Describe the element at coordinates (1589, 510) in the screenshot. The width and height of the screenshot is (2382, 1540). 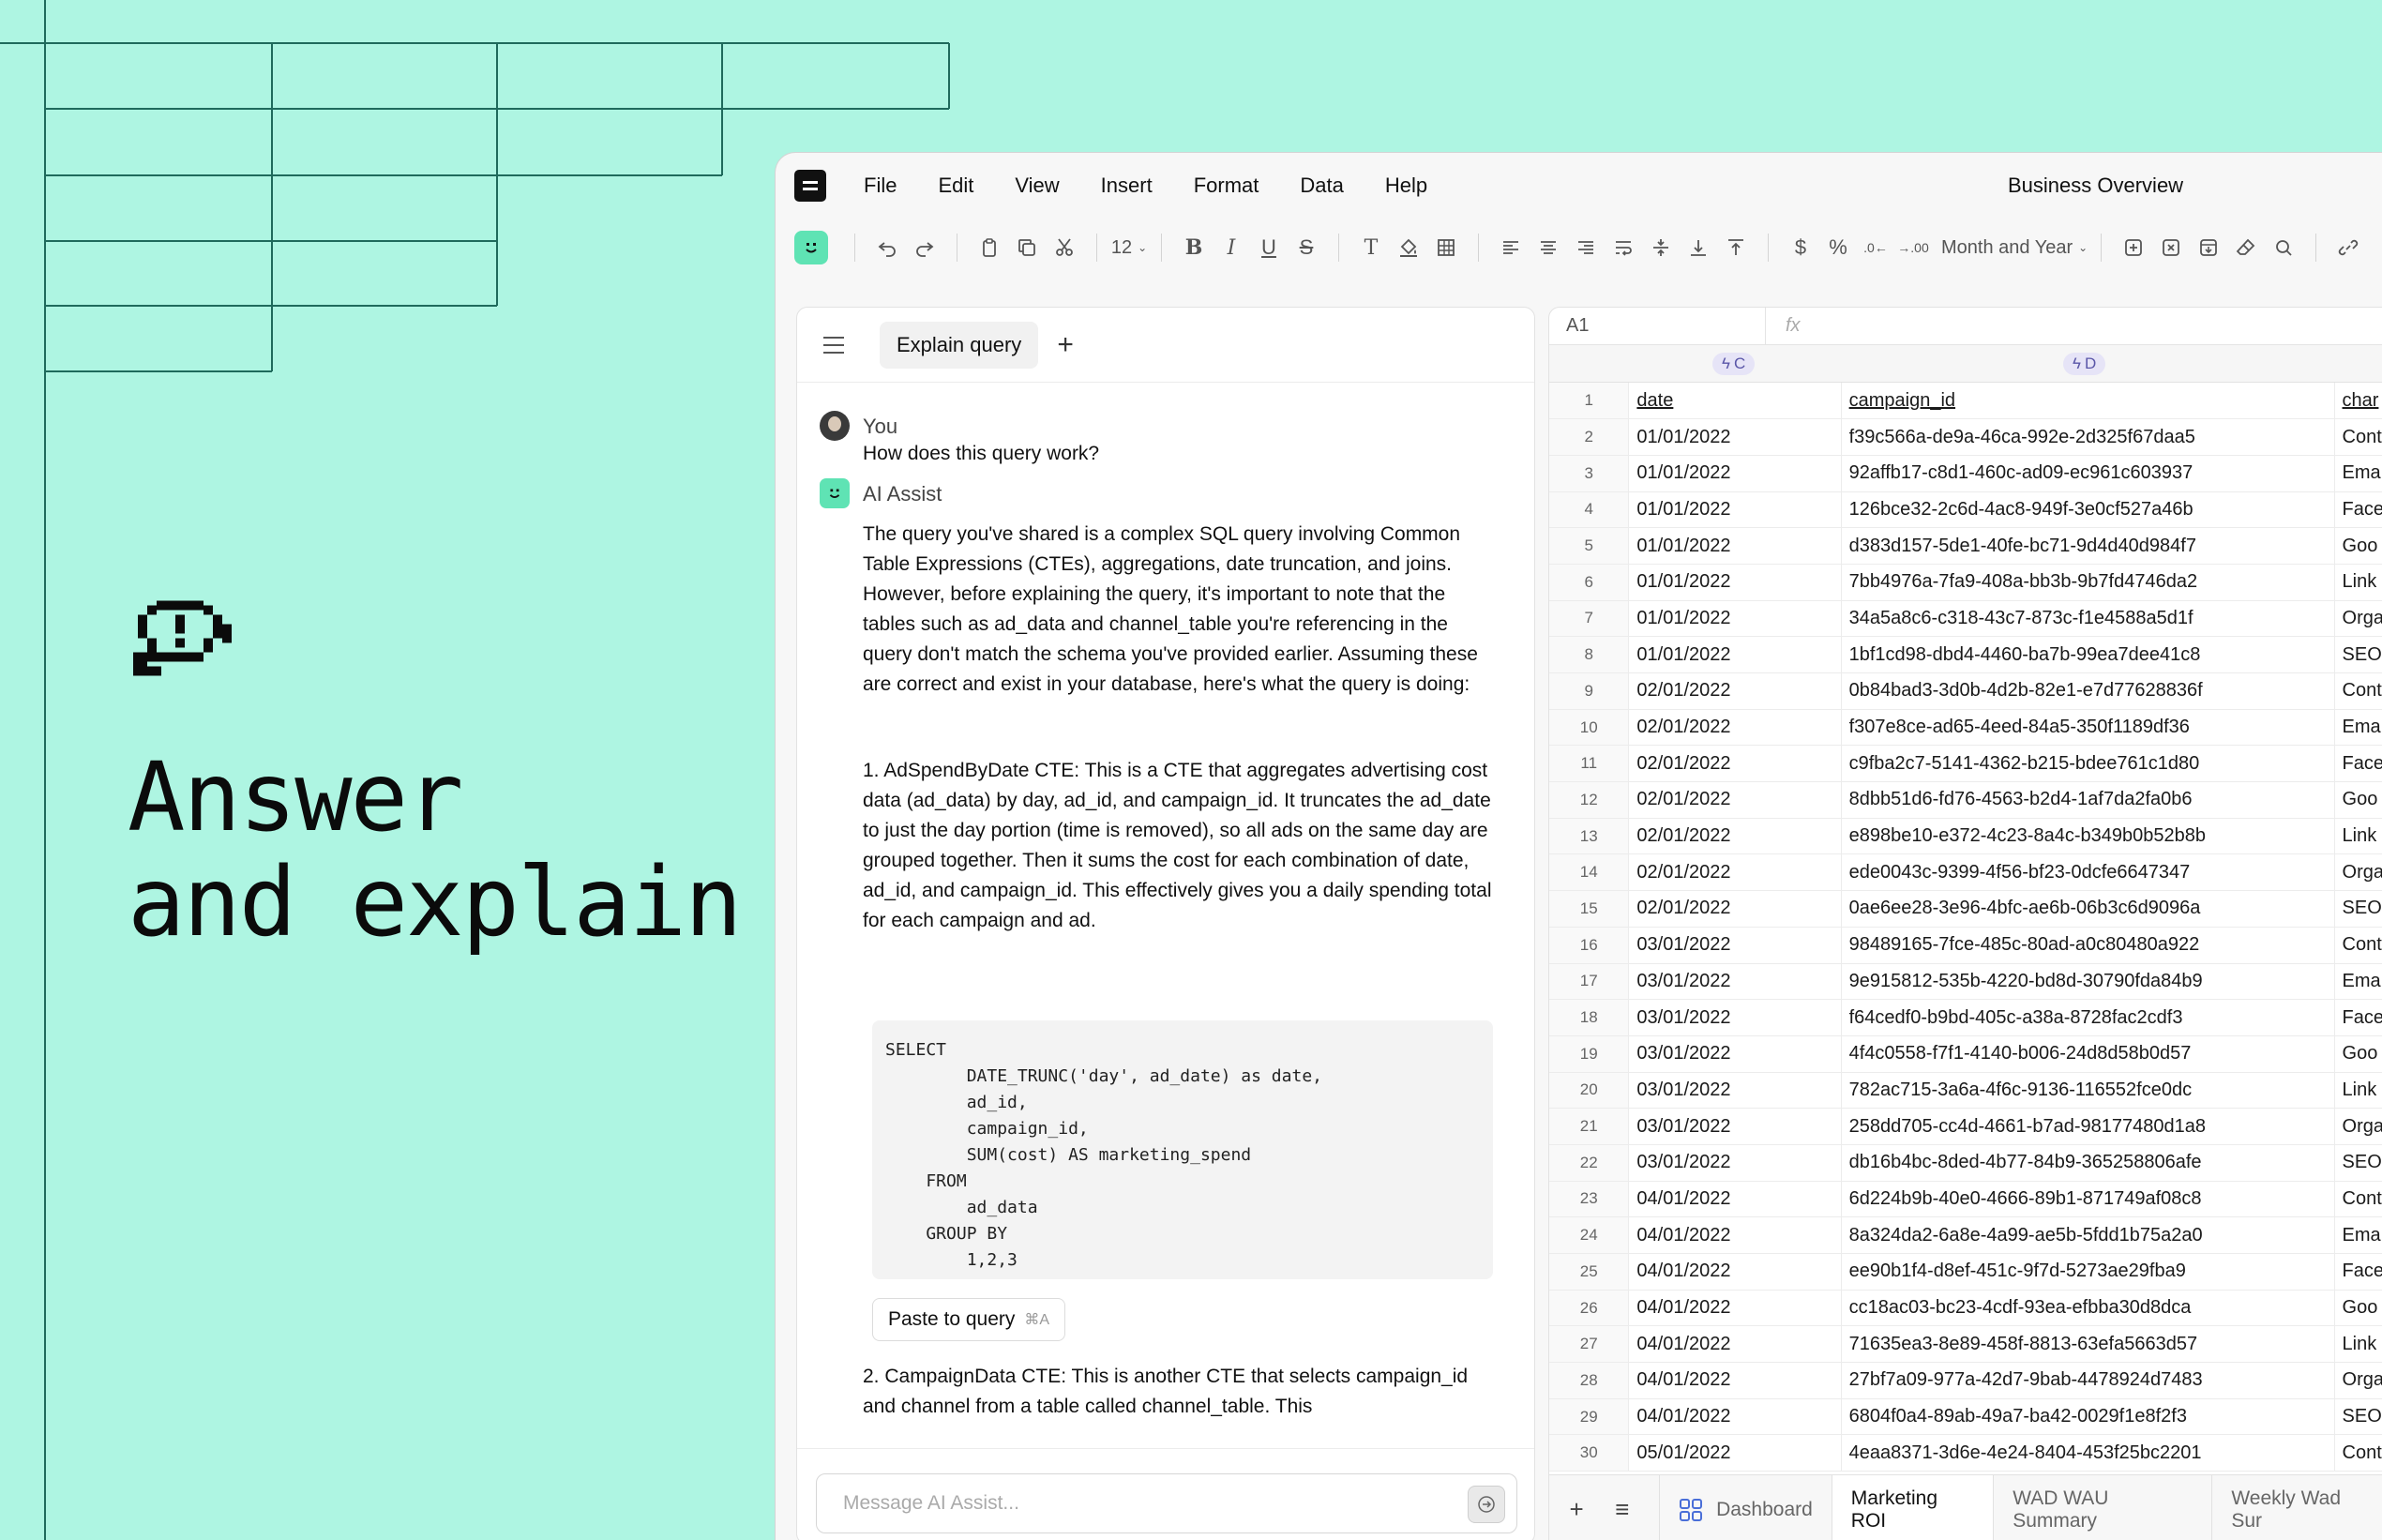
I see `row-number: 4` at that location.